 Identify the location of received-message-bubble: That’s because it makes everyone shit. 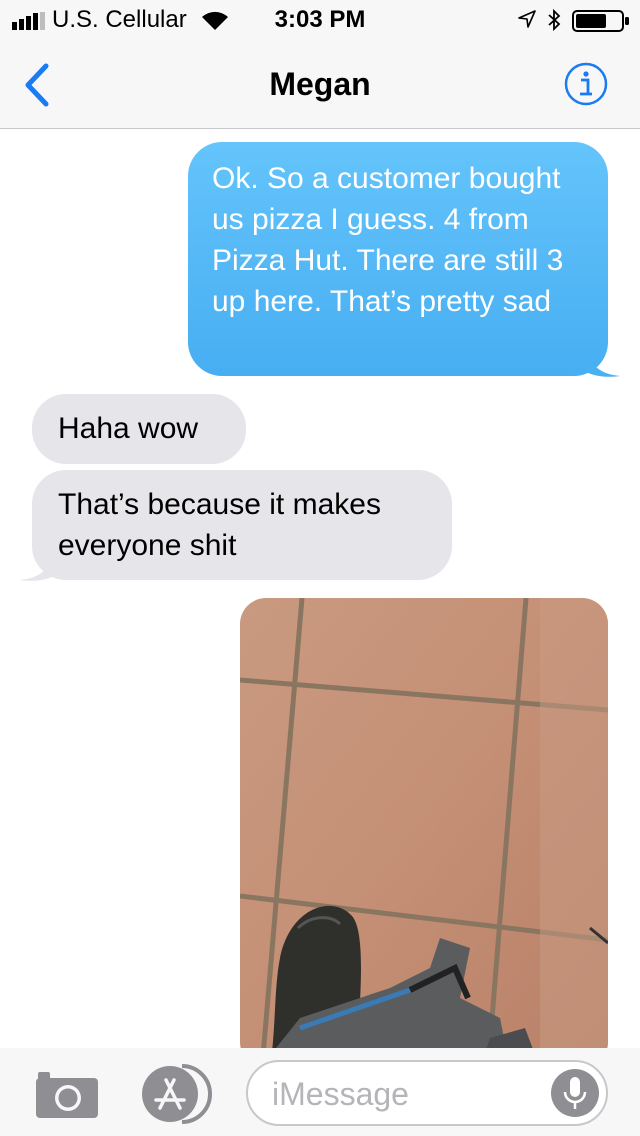
(242, 525).